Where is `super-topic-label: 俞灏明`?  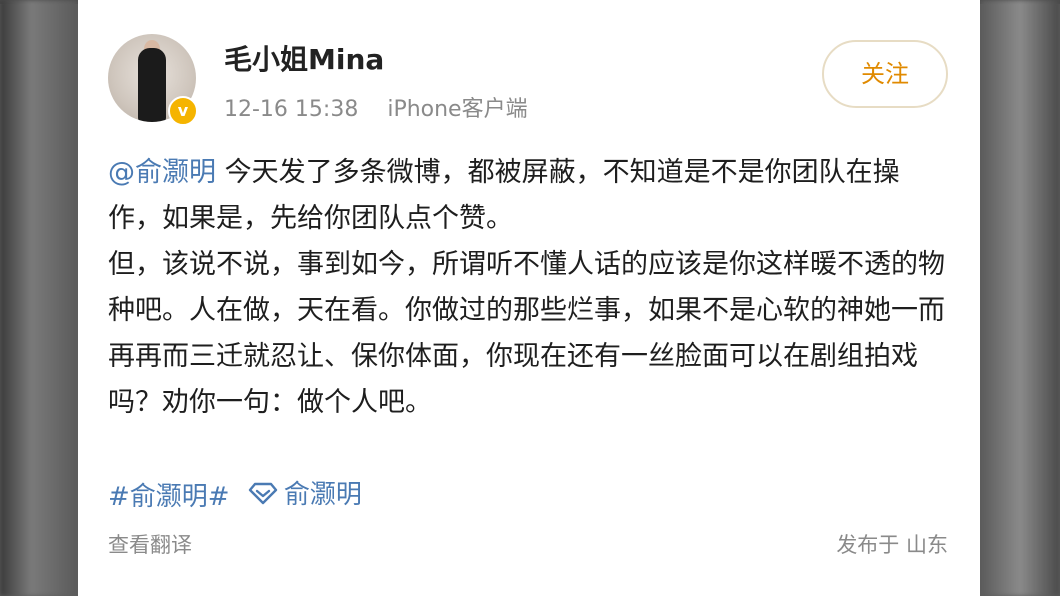 super-topic-label: 俞灏明 is located at coordinates (322, 495).